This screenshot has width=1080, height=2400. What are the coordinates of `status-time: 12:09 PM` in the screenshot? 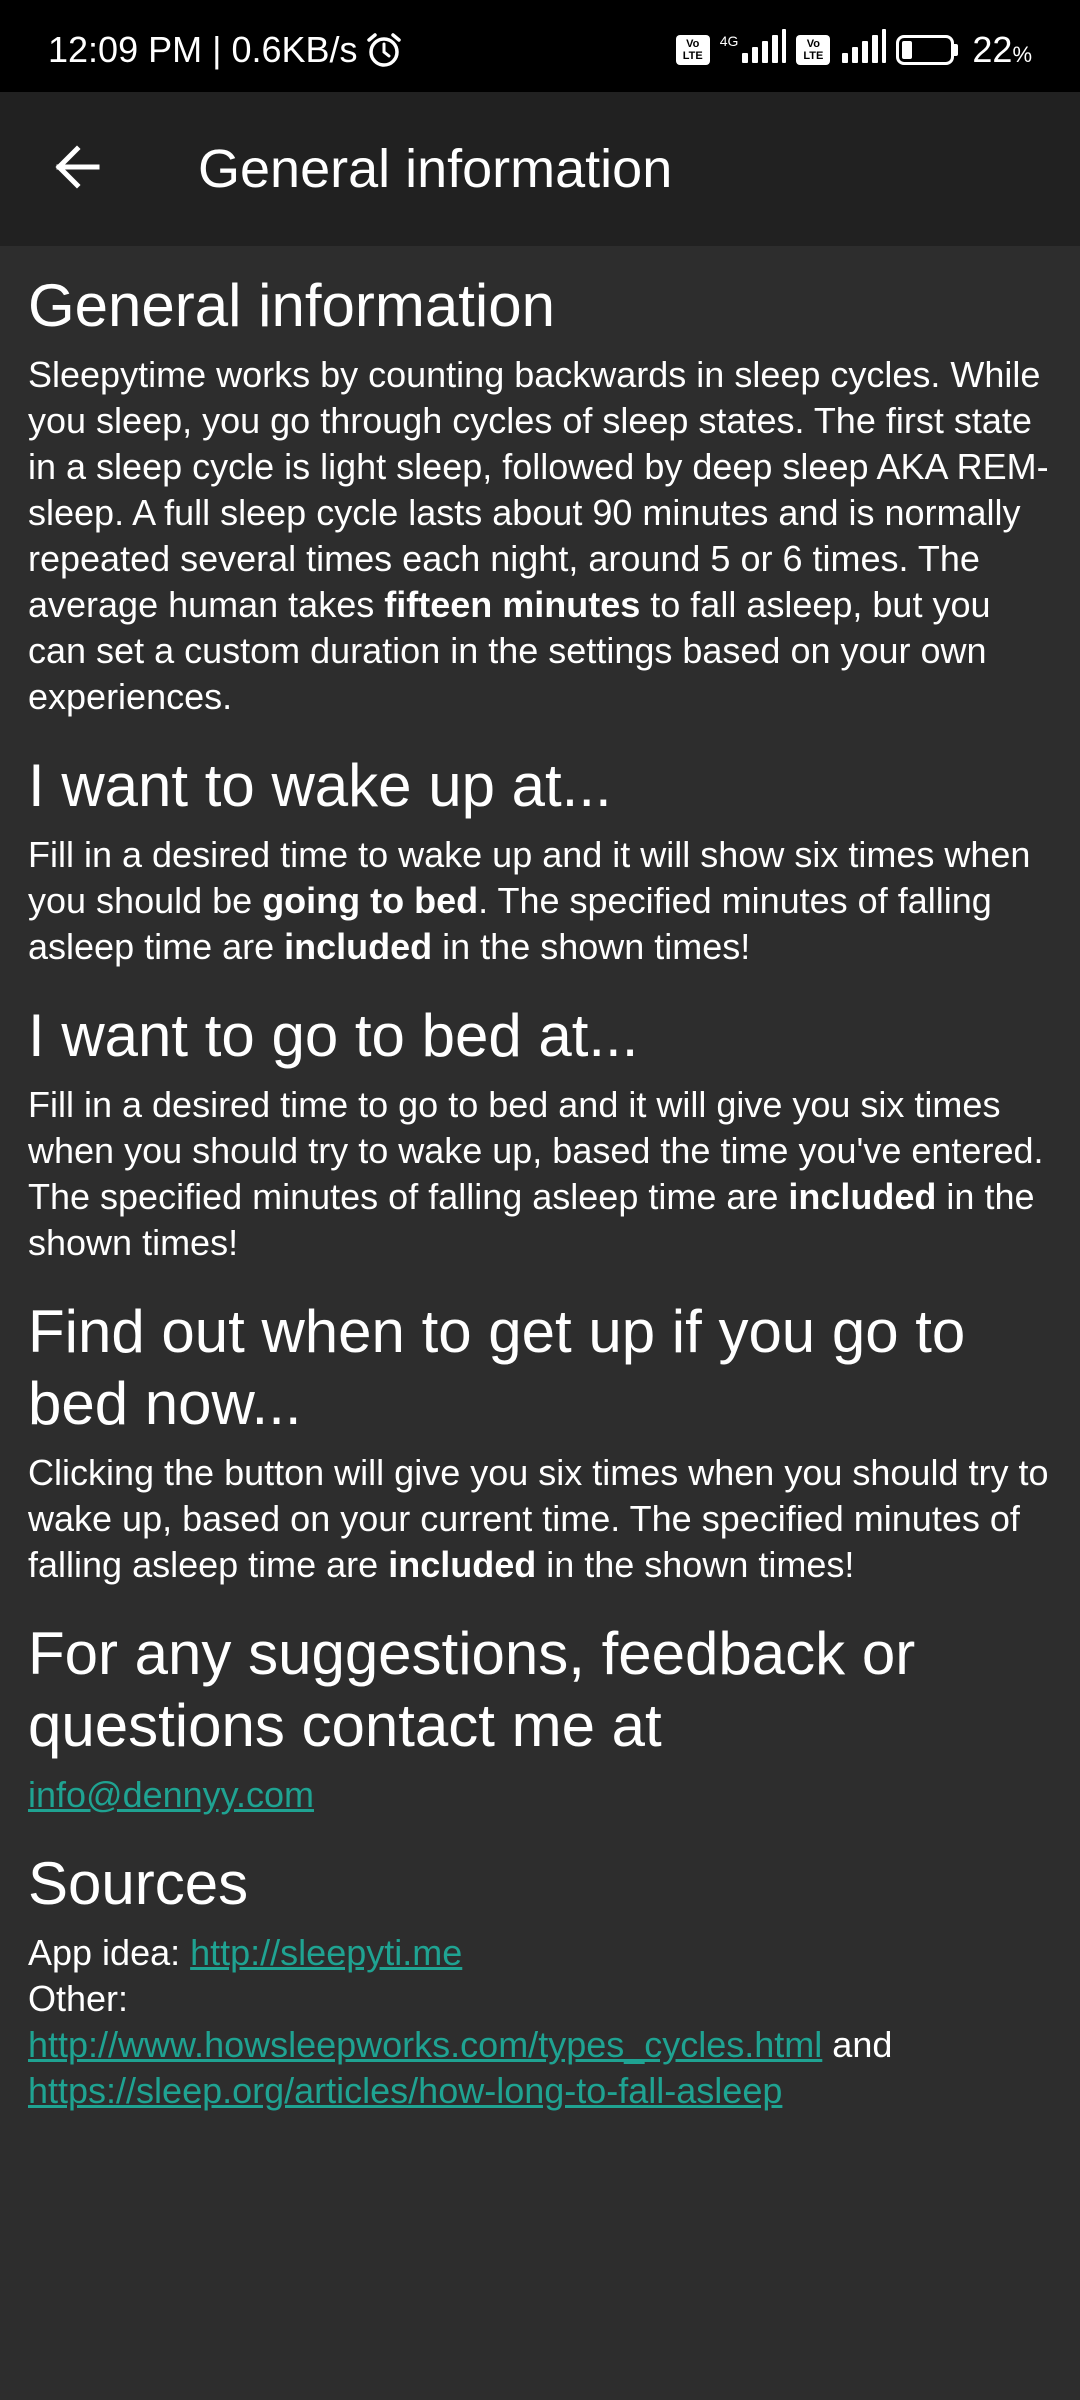 It's located at (125, 49).